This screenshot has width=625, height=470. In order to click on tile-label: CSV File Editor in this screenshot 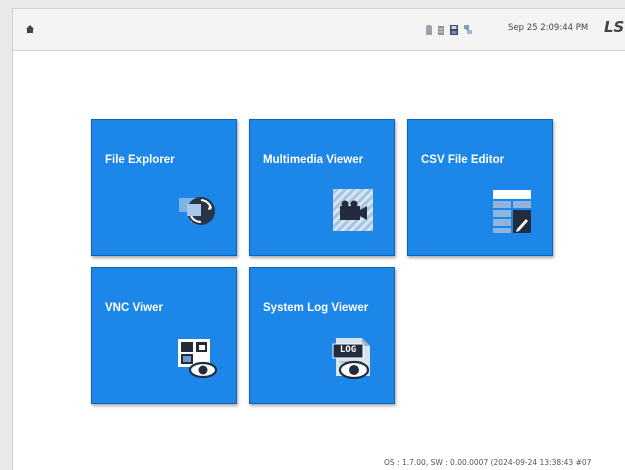, I will do `click(463, 160)`.